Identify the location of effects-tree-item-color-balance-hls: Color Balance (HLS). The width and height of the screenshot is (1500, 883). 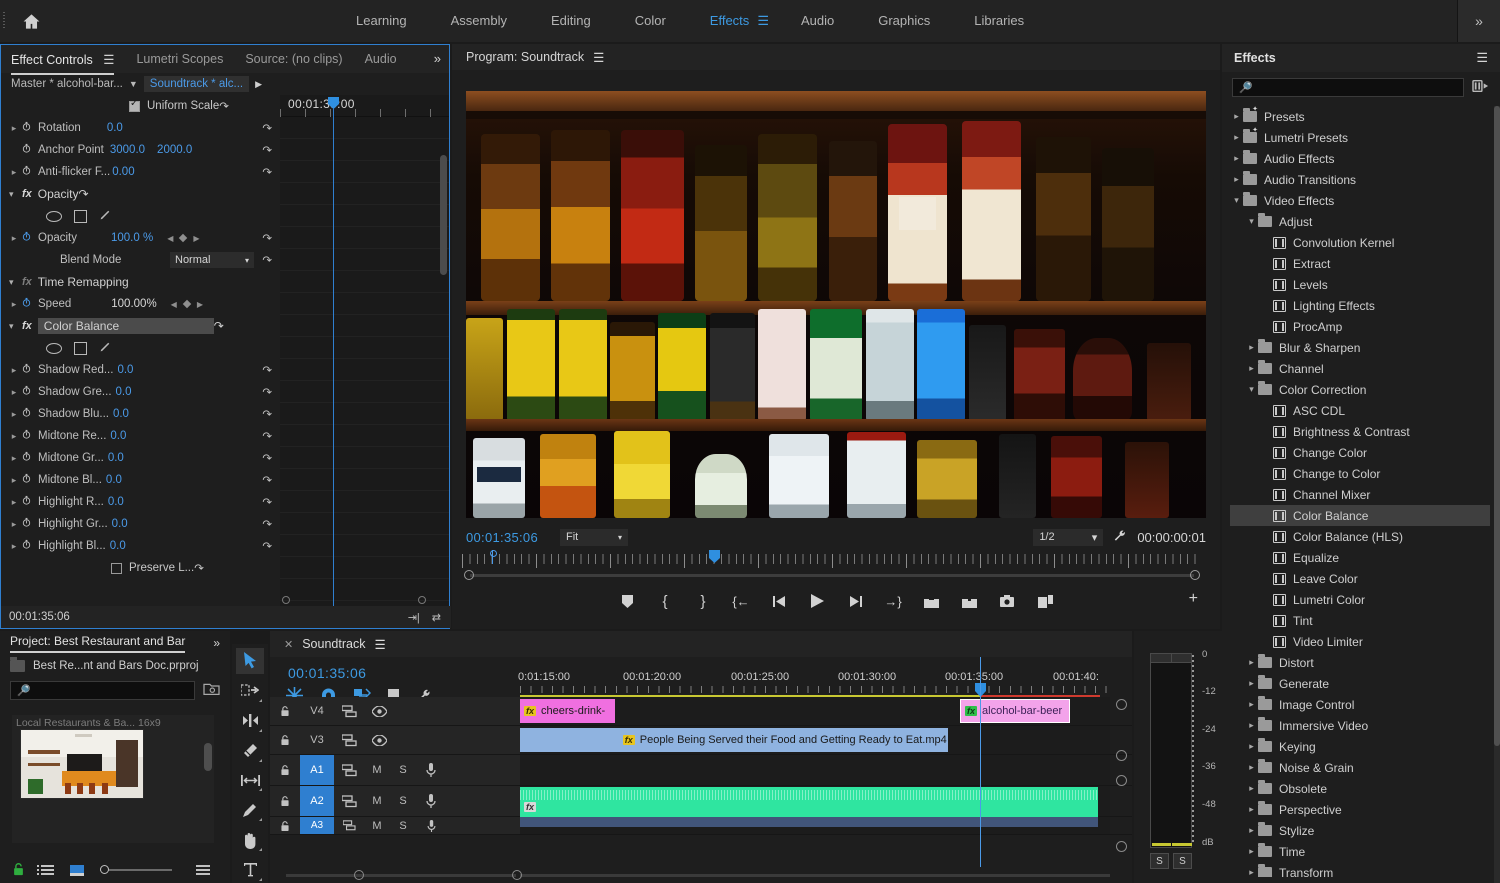
(1360, 536).